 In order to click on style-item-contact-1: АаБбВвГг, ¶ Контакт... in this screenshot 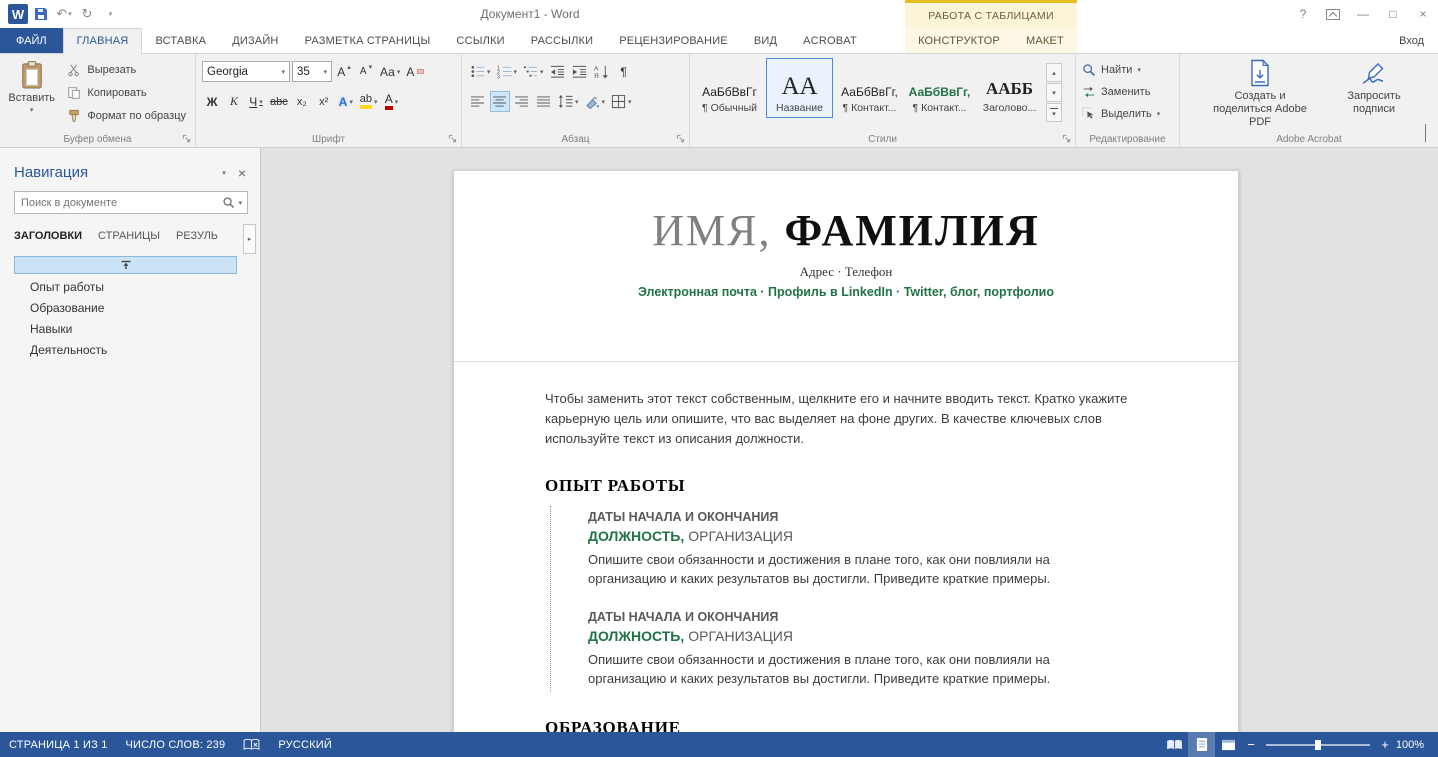, I will do `click(869, 88)`.